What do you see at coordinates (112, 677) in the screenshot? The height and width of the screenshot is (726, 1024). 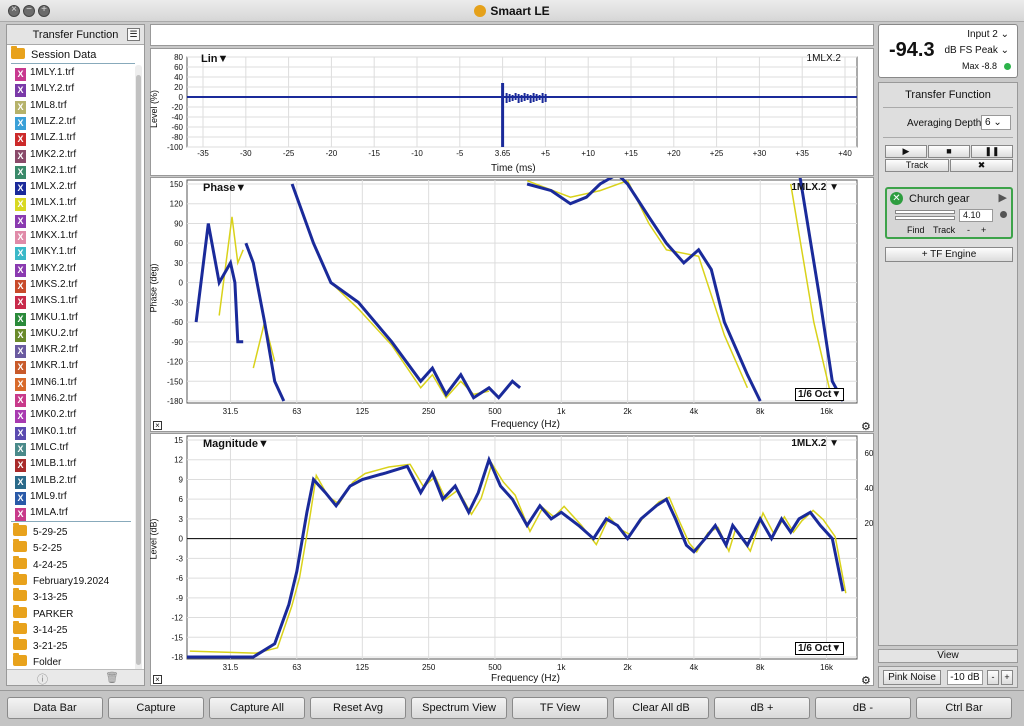 I see `trash-icon: 🗑` at bounding box center [112, 677].